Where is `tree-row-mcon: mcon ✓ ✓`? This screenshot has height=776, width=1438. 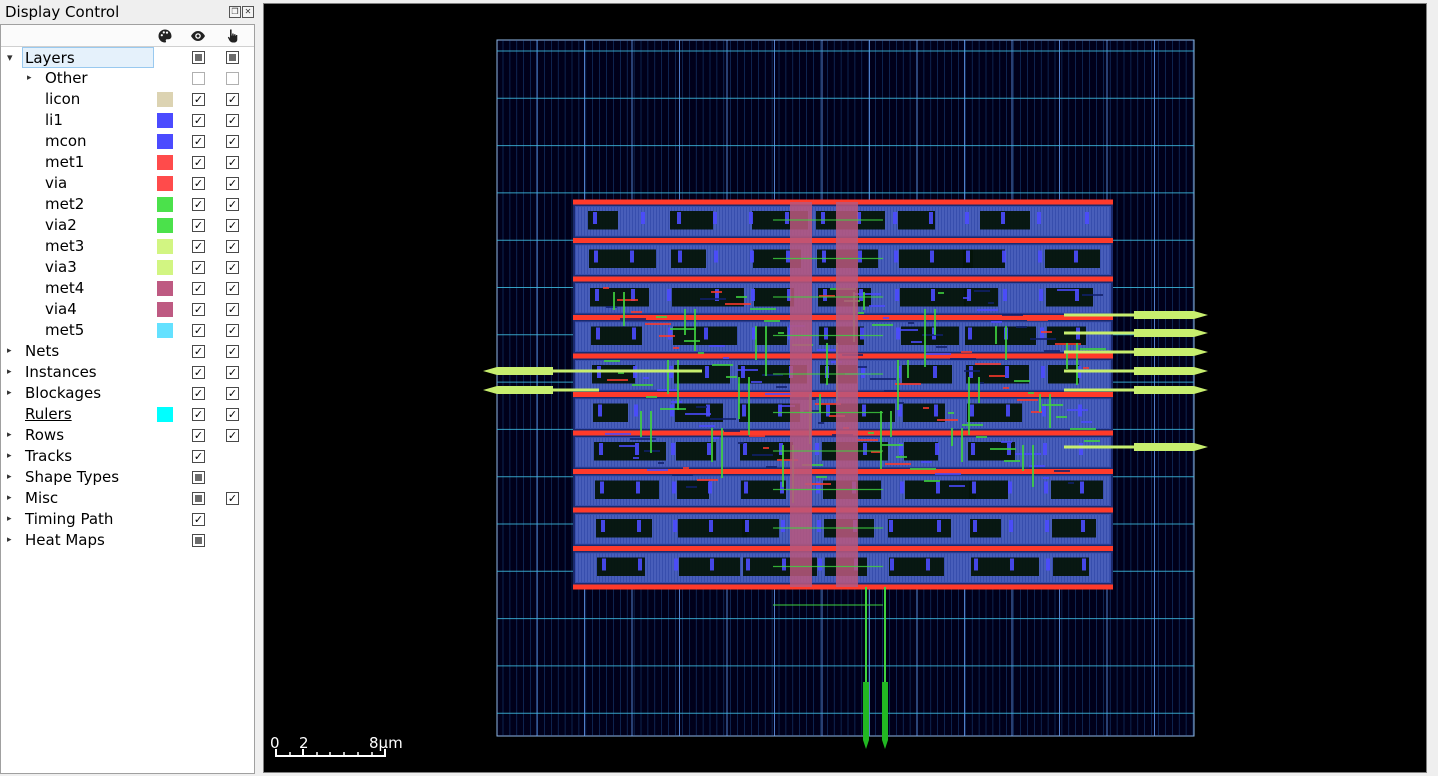
tree-row-mcon: mcon ✓ ✓ is located at coordinates (127, 141).